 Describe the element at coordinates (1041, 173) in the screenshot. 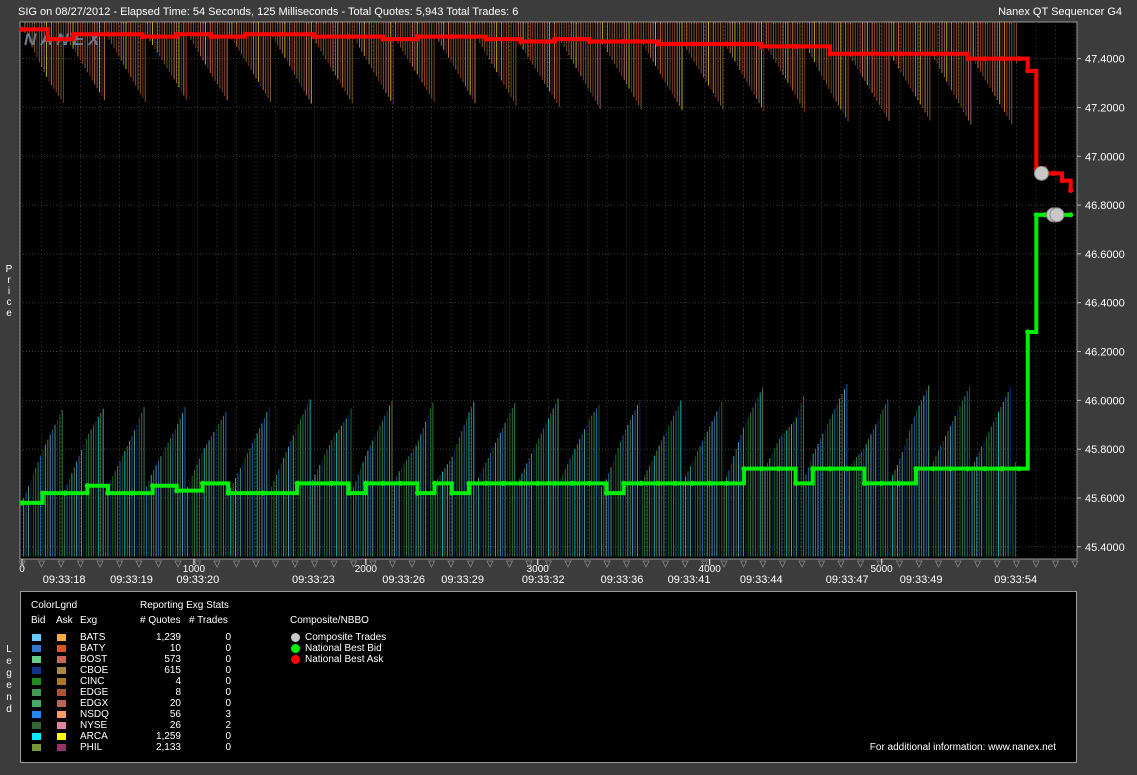

I see `composite-trade-point` at that location.